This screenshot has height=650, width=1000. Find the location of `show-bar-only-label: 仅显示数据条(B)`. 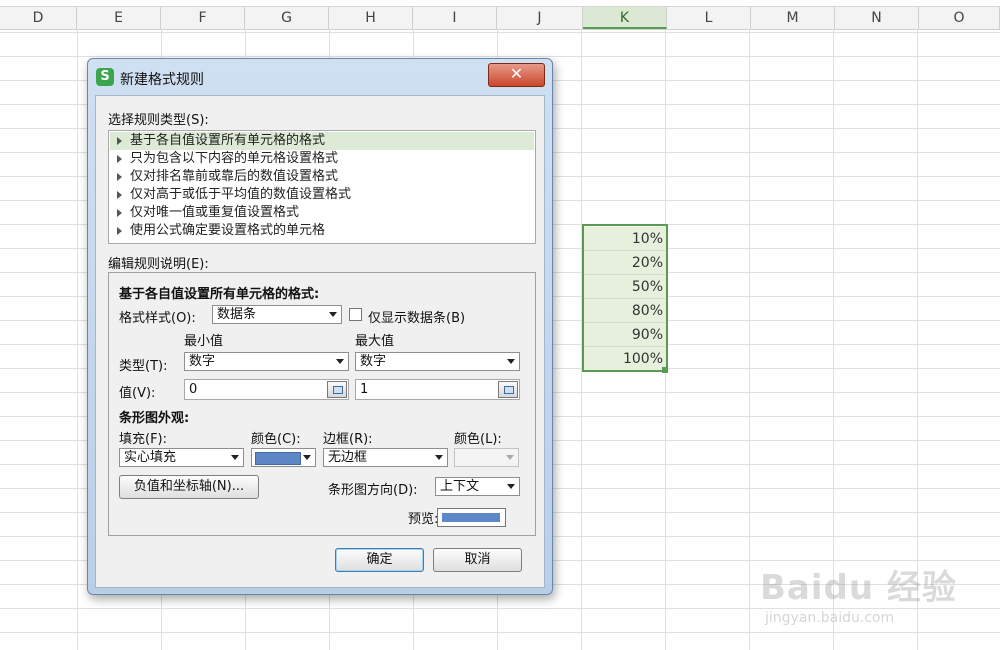

show-bar-only-label: 仅显示数据条(B) is located at coordinates (417, 318).